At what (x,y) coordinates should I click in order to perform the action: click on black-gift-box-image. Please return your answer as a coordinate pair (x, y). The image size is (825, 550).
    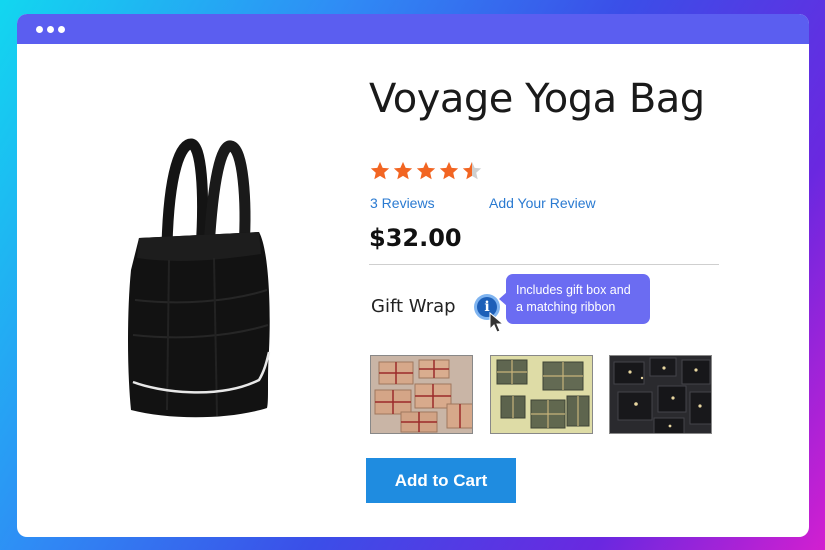
    Looking at the image, I should click on (660, 394).